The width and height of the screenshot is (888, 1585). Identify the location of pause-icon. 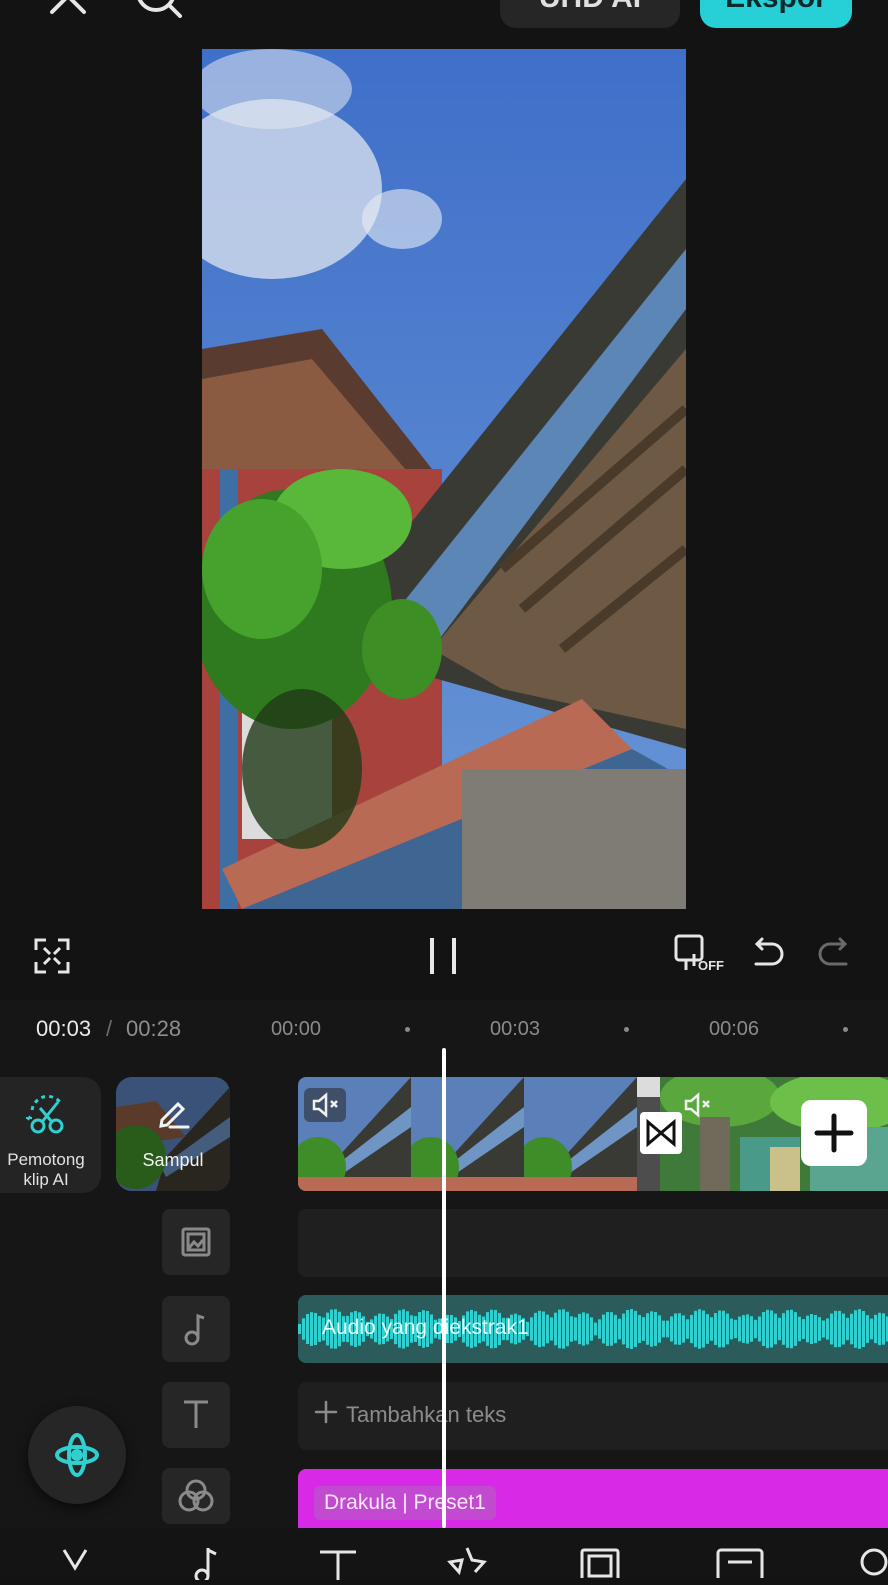
(444, 956).